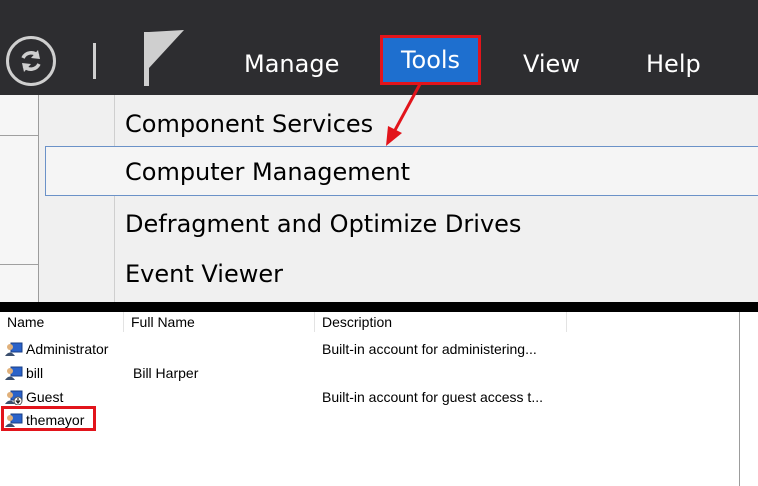 The height and width of the screenshot is (486, 758). Describe the element at coordinates (401, 171) in the screenshot. I see `menu-item-computer-management: Computer Management` at that location.